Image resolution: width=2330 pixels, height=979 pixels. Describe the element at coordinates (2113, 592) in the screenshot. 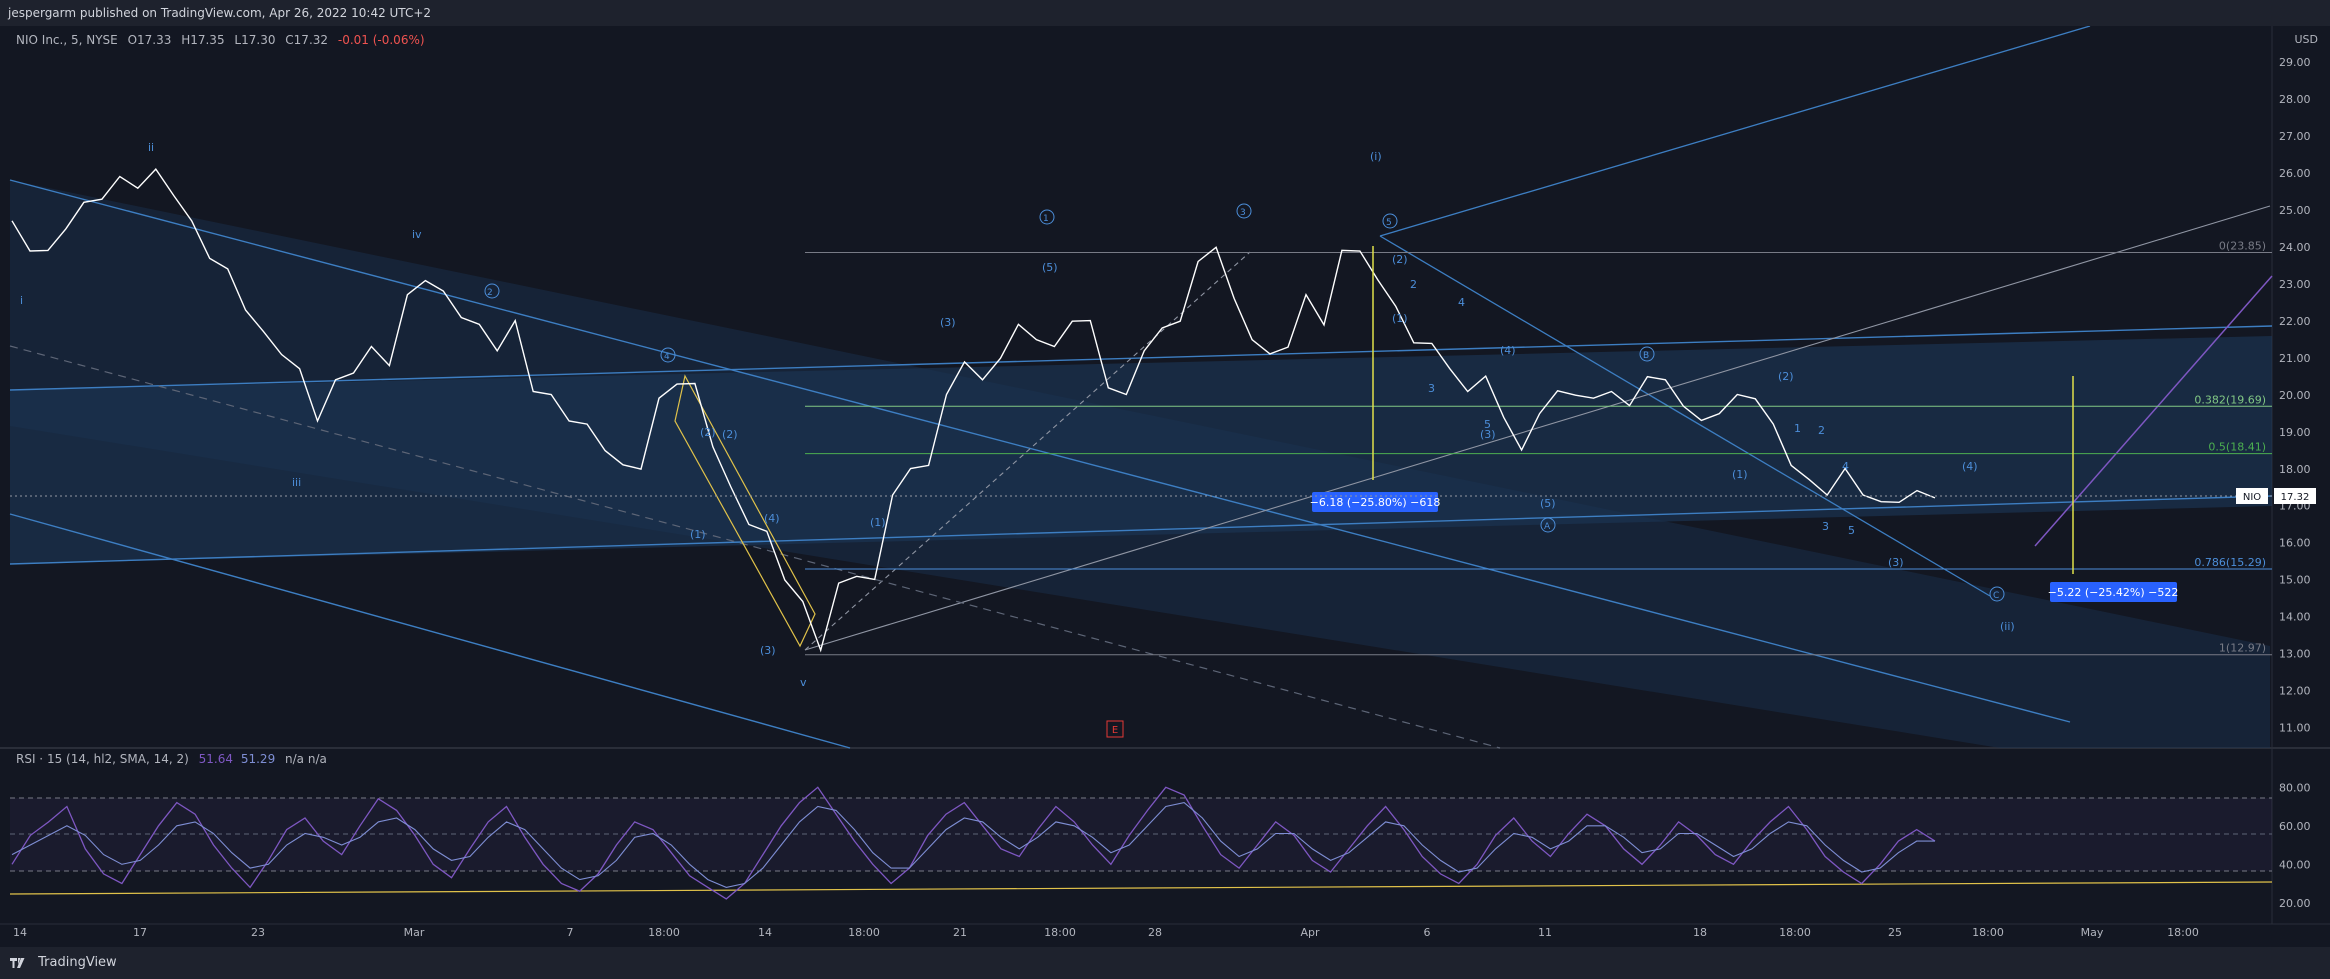

I see `measure-box-2-text: −5.22 (−25.42%) −522` at that location.